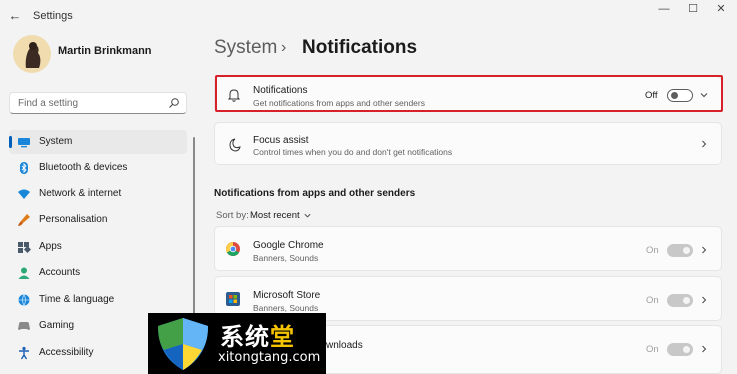  What do you see at coordinates (174, 103) in the screenshot?
I see `search-icon` at bounding box center [174, 103].